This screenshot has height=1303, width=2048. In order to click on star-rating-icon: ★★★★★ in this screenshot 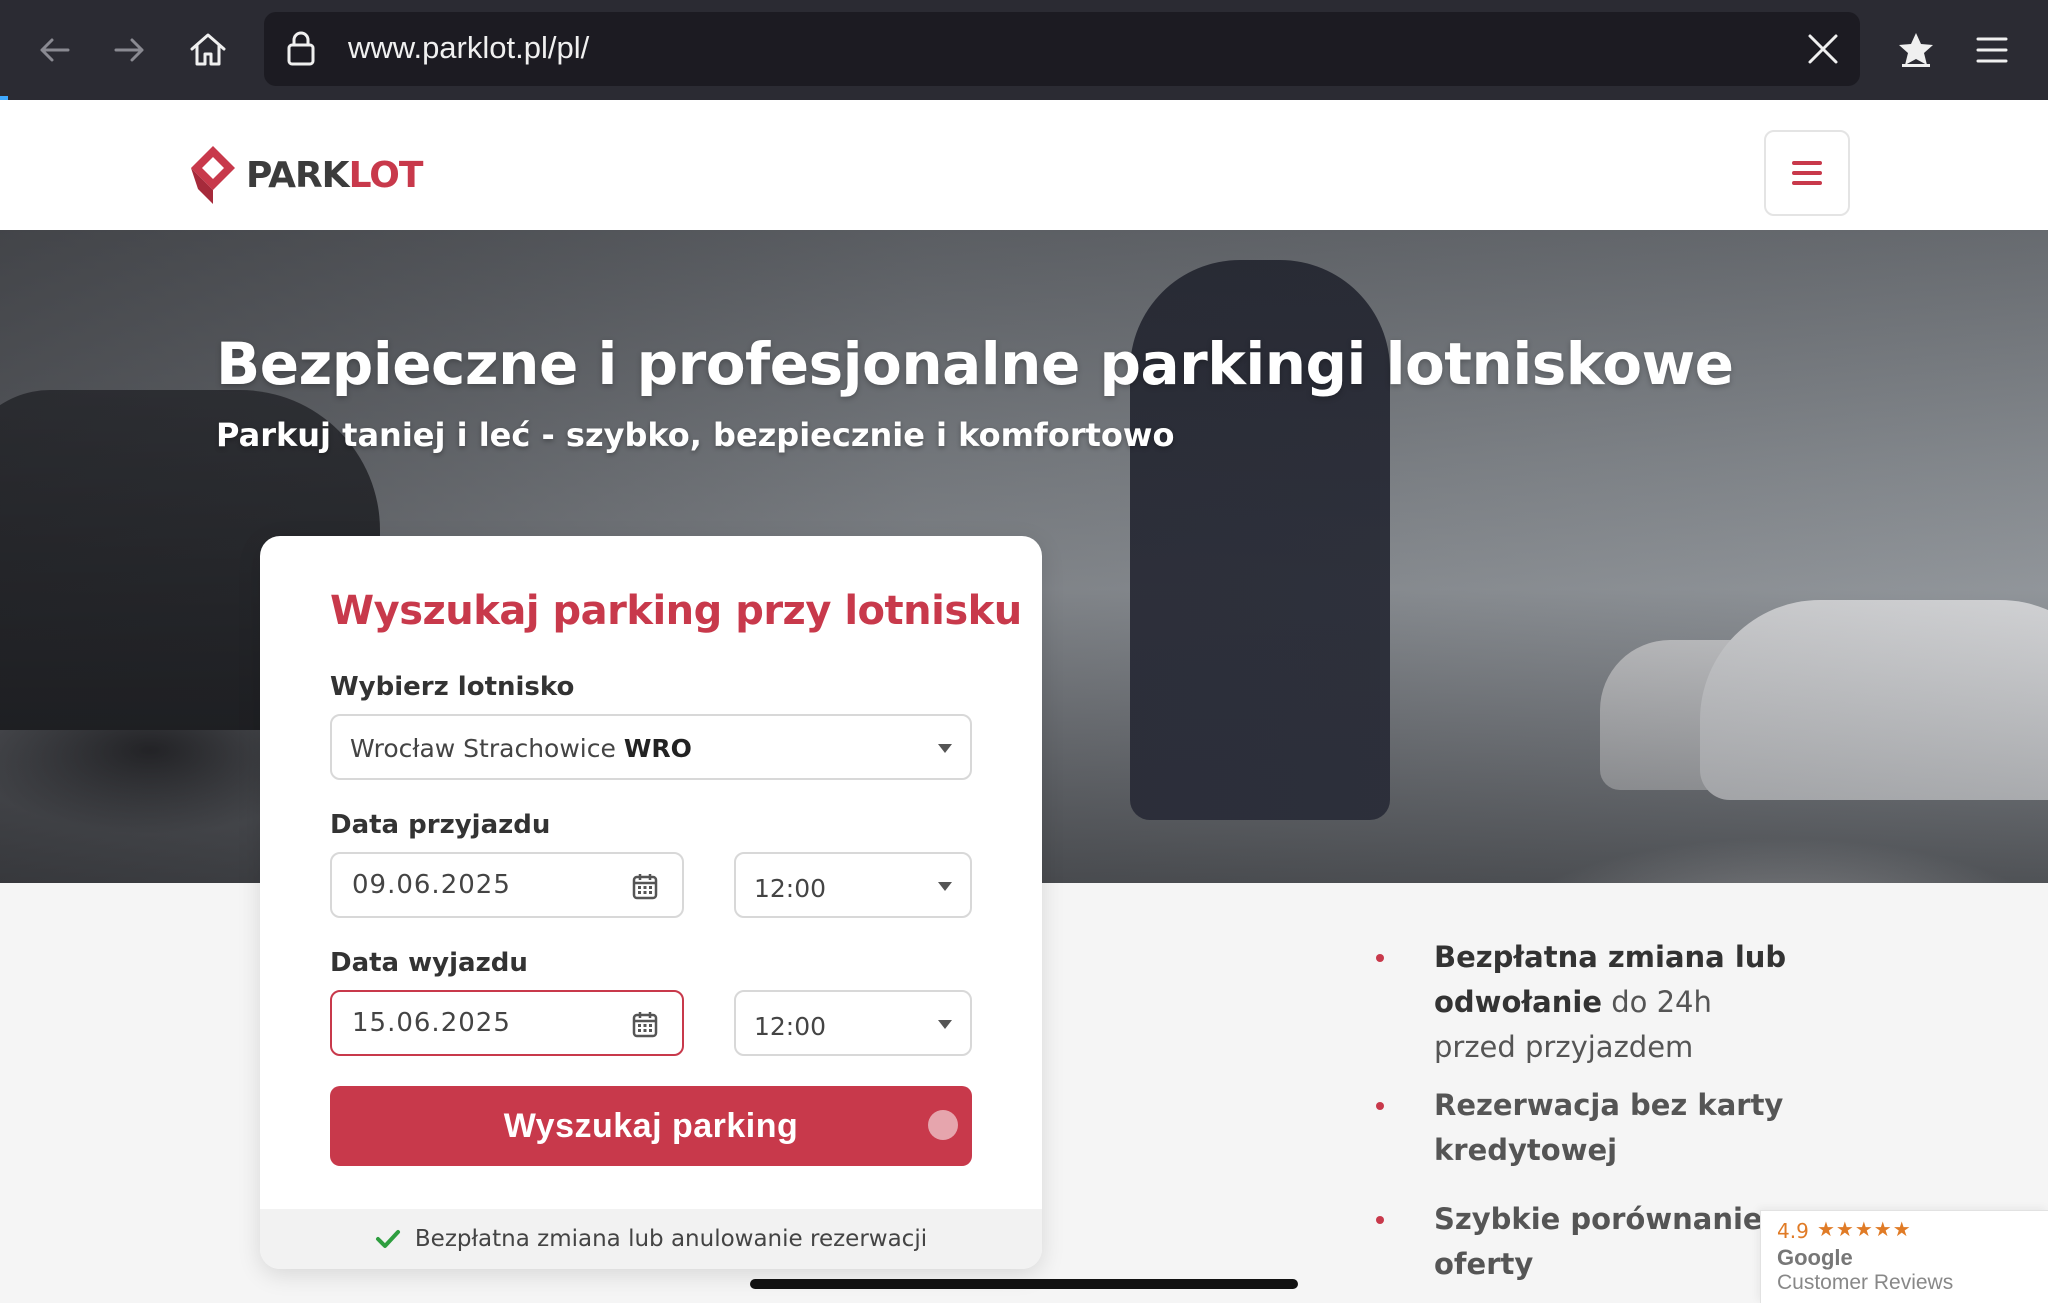, I will do `click(1864, 1229)`.